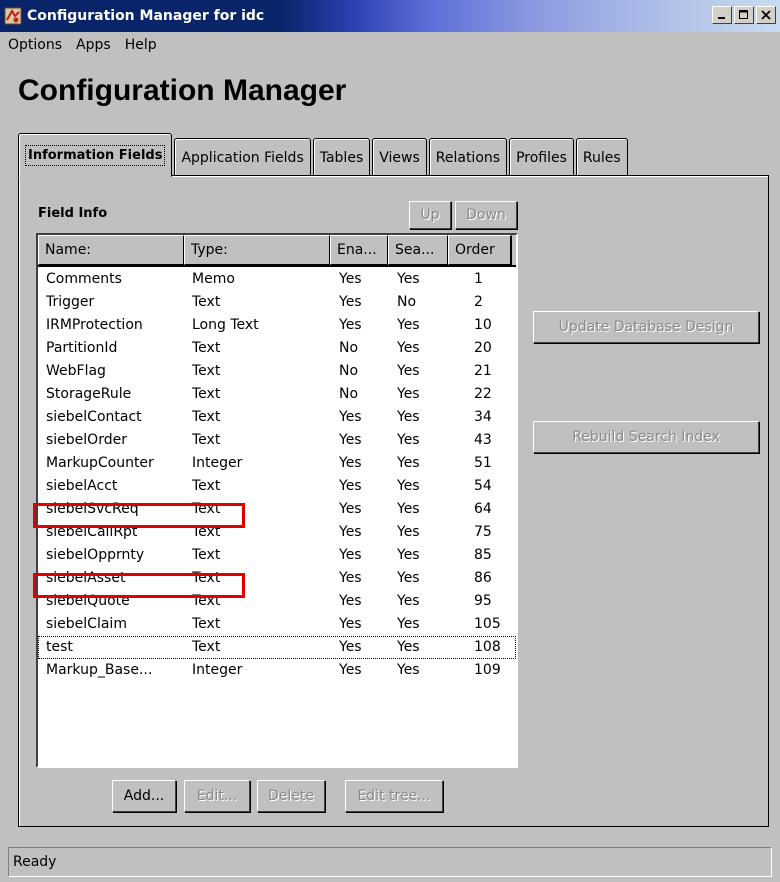  Describe the element at coordinates (86, 440) in the screenshot. I see `cell-name: siebelOrder` at that location.